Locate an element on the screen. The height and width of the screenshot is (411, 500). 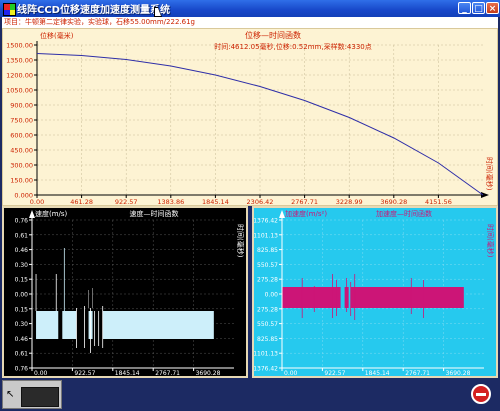
displacement-y-tick: 0.000 is located at coordinates (23, 196).